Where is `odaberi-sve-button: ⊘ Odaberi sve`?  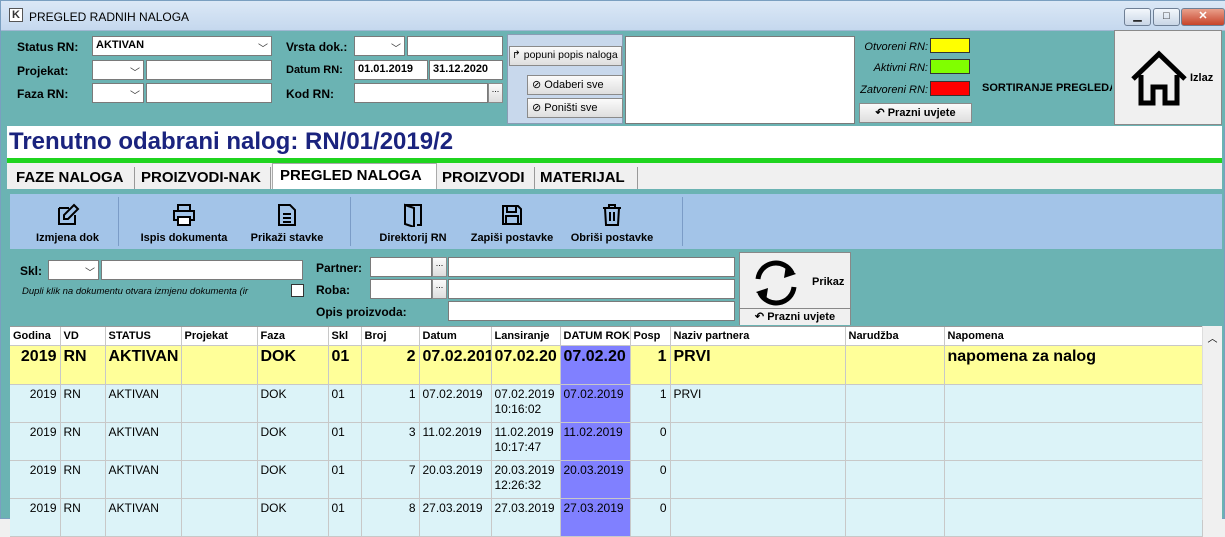 odaberi-sve-button: ⊘ Odaberi sve is located at coordinates (575, 85).